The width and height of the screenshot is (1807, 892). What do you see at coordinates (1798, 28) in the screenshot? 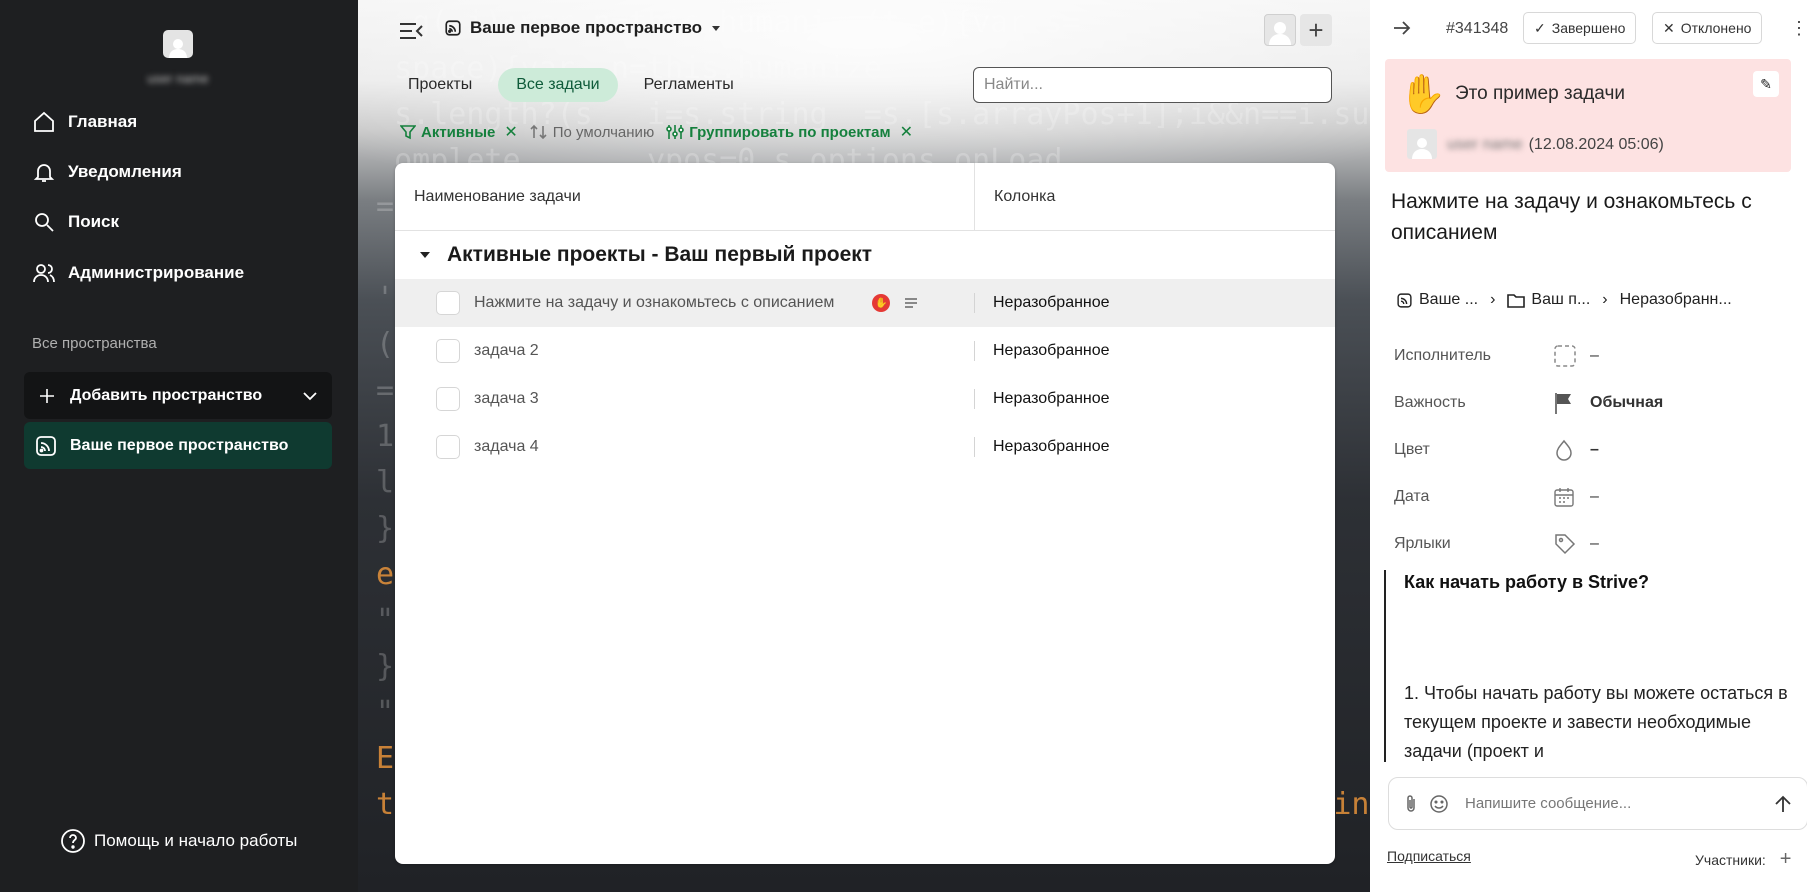
I see `more-icon: ⋮` at bounding box center [1798, 28].